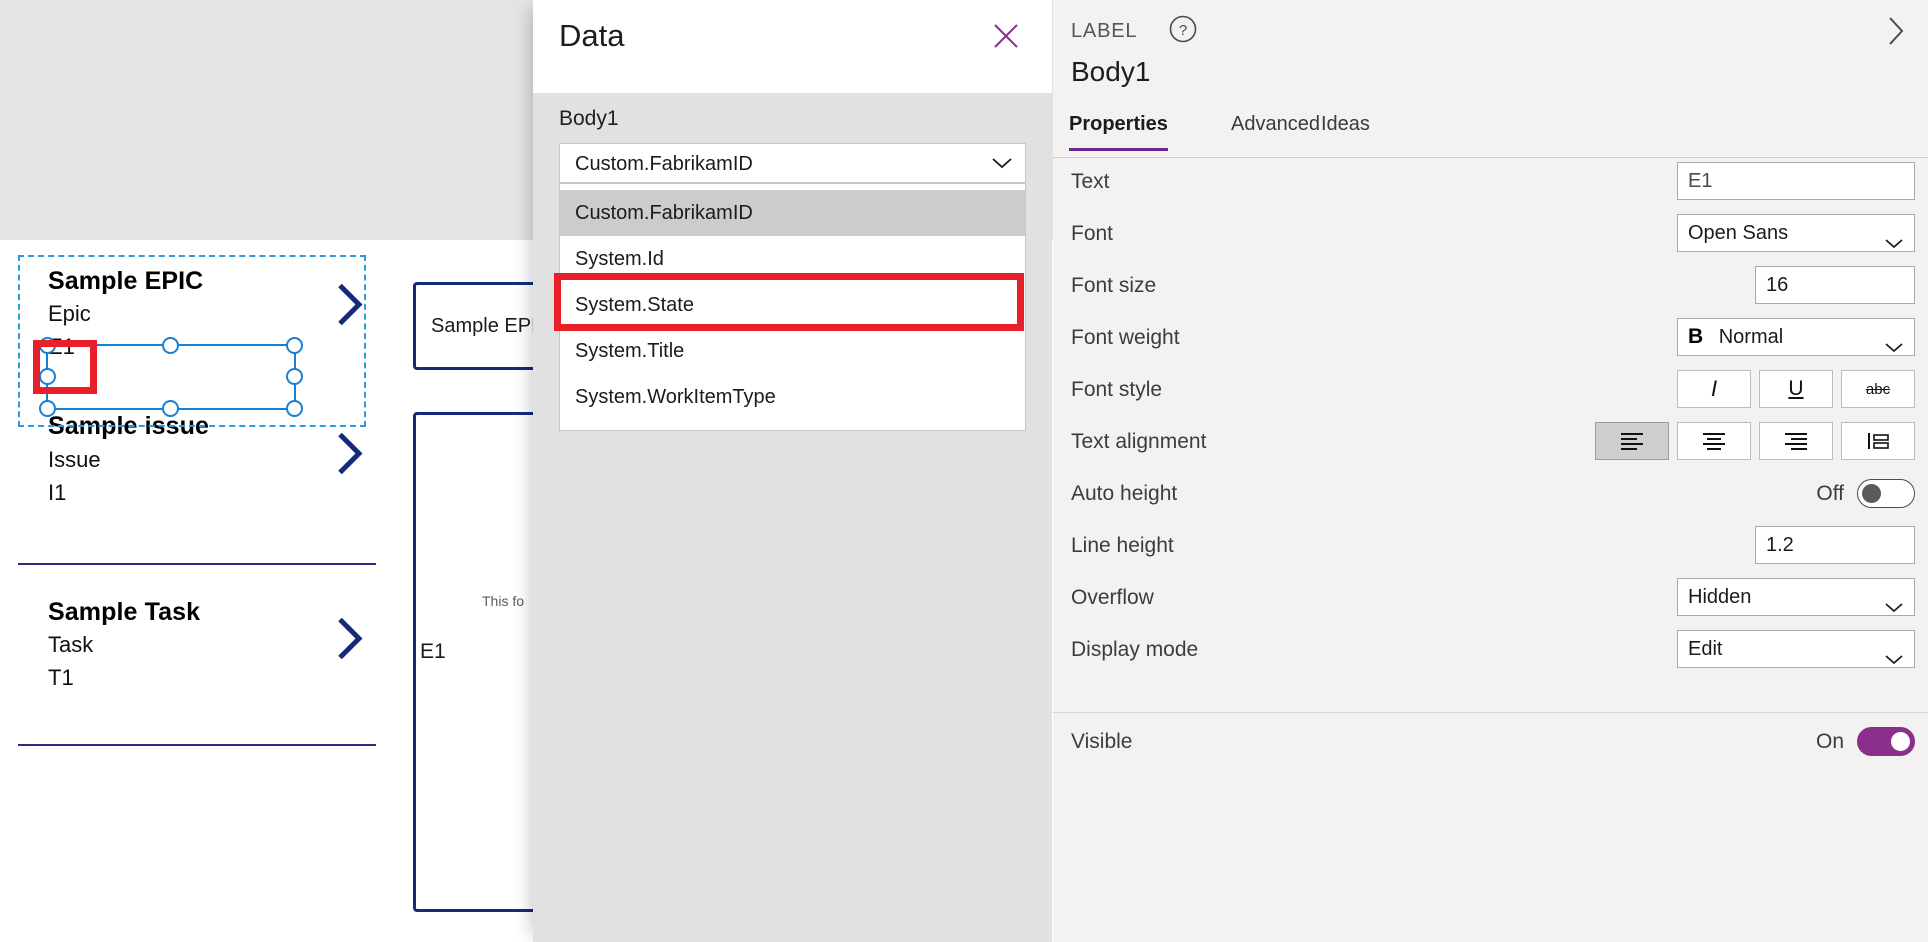 The image size is (1928, 942). What do you see at coordinates (792, 351) in the screenshot?
I see `data-field-option: System.Title` at bounding box center [792, 351].